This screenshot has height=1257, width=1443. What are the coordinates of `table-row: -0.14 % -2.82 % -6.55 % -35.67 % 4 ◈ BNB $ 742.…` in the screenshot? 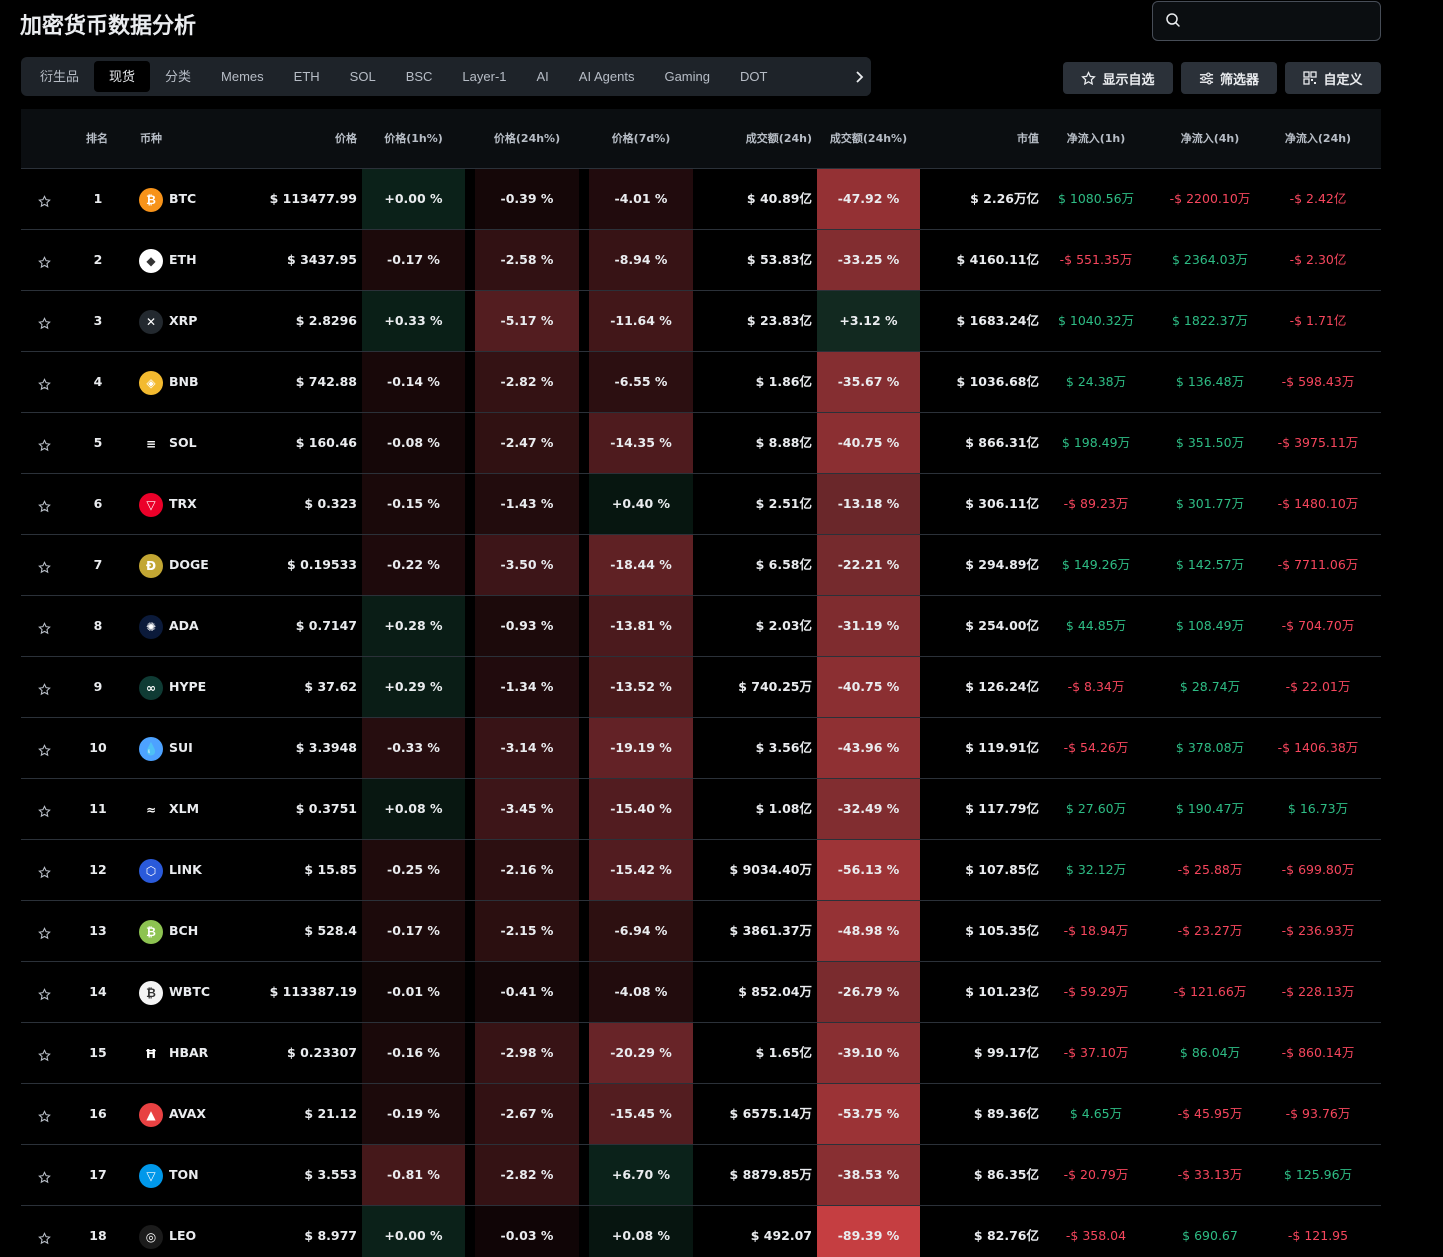 It's located at (701, 382).